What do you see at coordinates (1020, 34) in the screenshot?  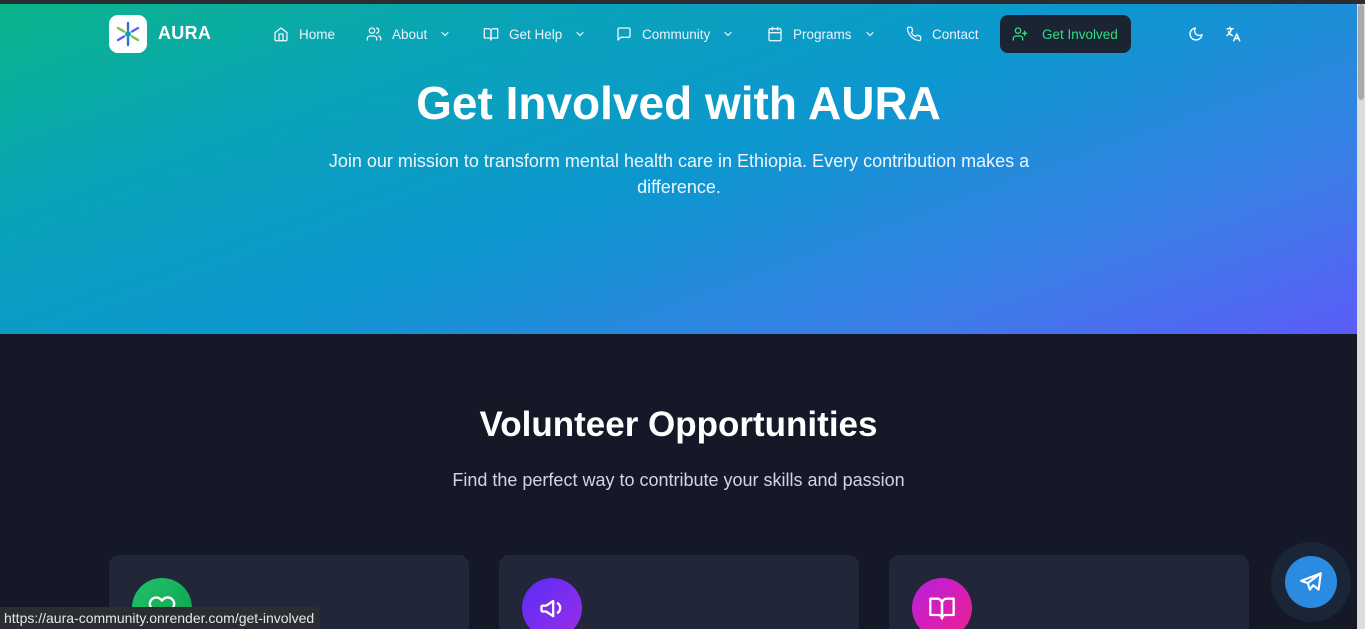 I see `user-plus-icon` at bounding box center [1020, 34].